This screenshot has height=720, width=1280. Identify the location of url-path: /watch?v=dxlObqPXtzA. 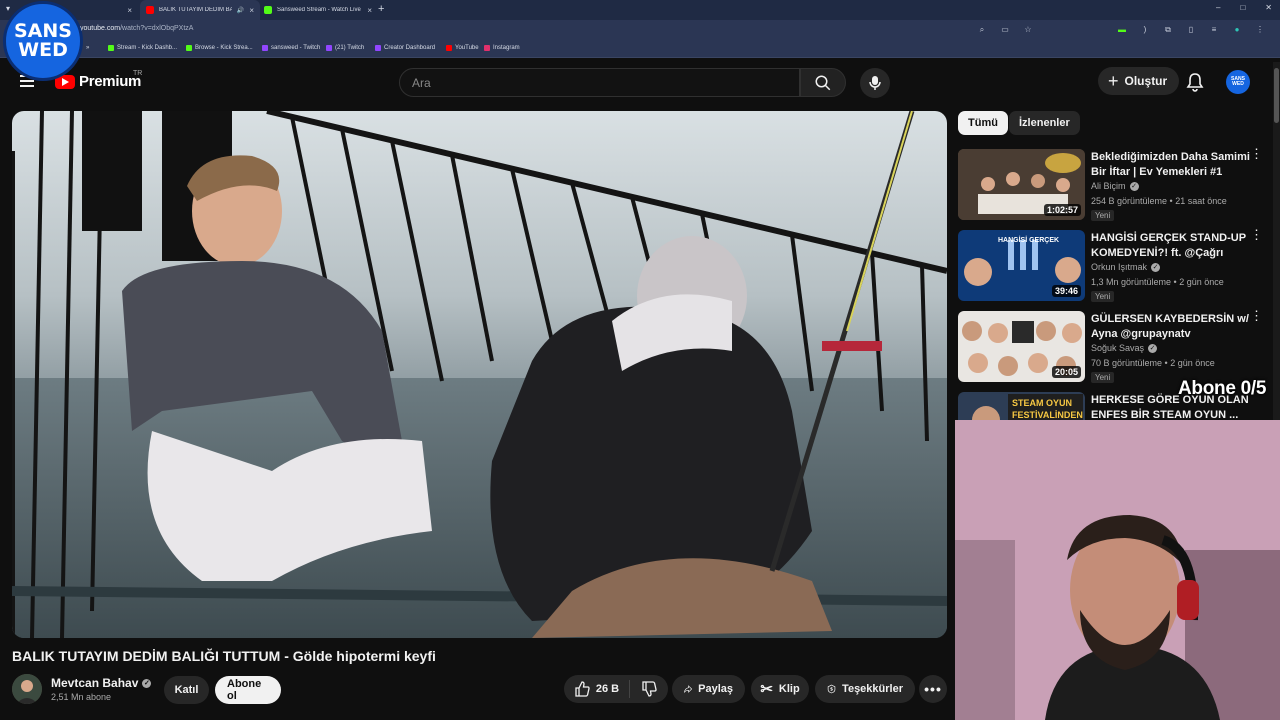
(157, 28).